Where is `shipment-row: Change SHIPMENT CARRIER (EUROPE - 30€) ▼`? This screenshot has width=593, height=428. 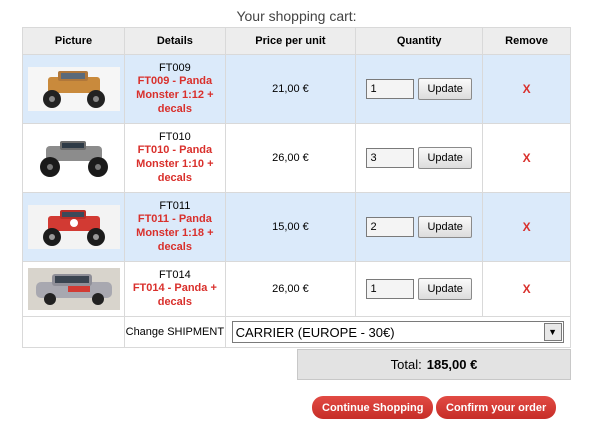 shipment-row: Change SHIPMENT CARRIER (EUROPE - 30€) ▼ is located at coordinates (296, 332).